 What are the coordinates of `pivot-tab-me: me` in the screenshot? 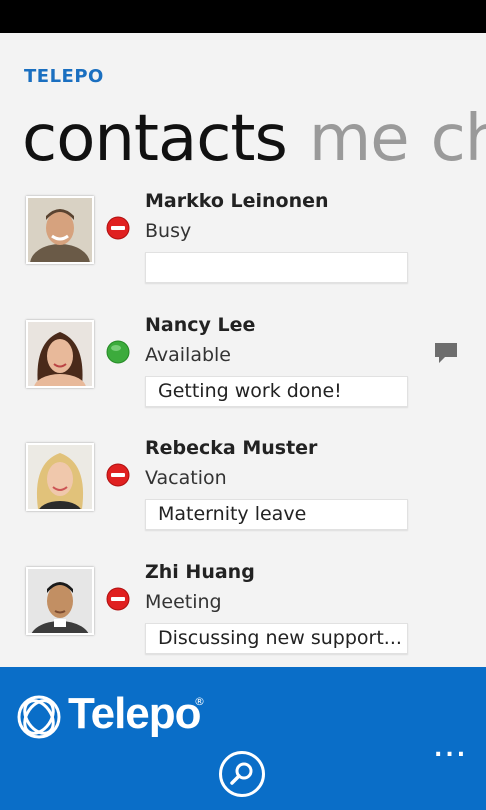 It's located at (359, 139).